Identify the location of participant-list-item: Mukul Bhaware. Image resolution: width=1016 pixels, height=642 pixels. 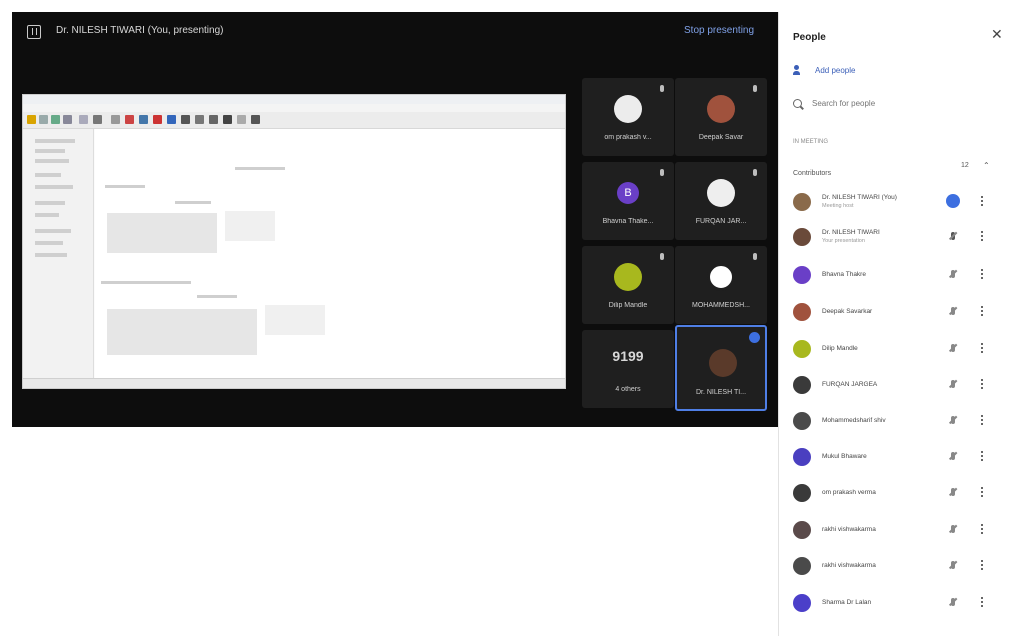
(895, 457).